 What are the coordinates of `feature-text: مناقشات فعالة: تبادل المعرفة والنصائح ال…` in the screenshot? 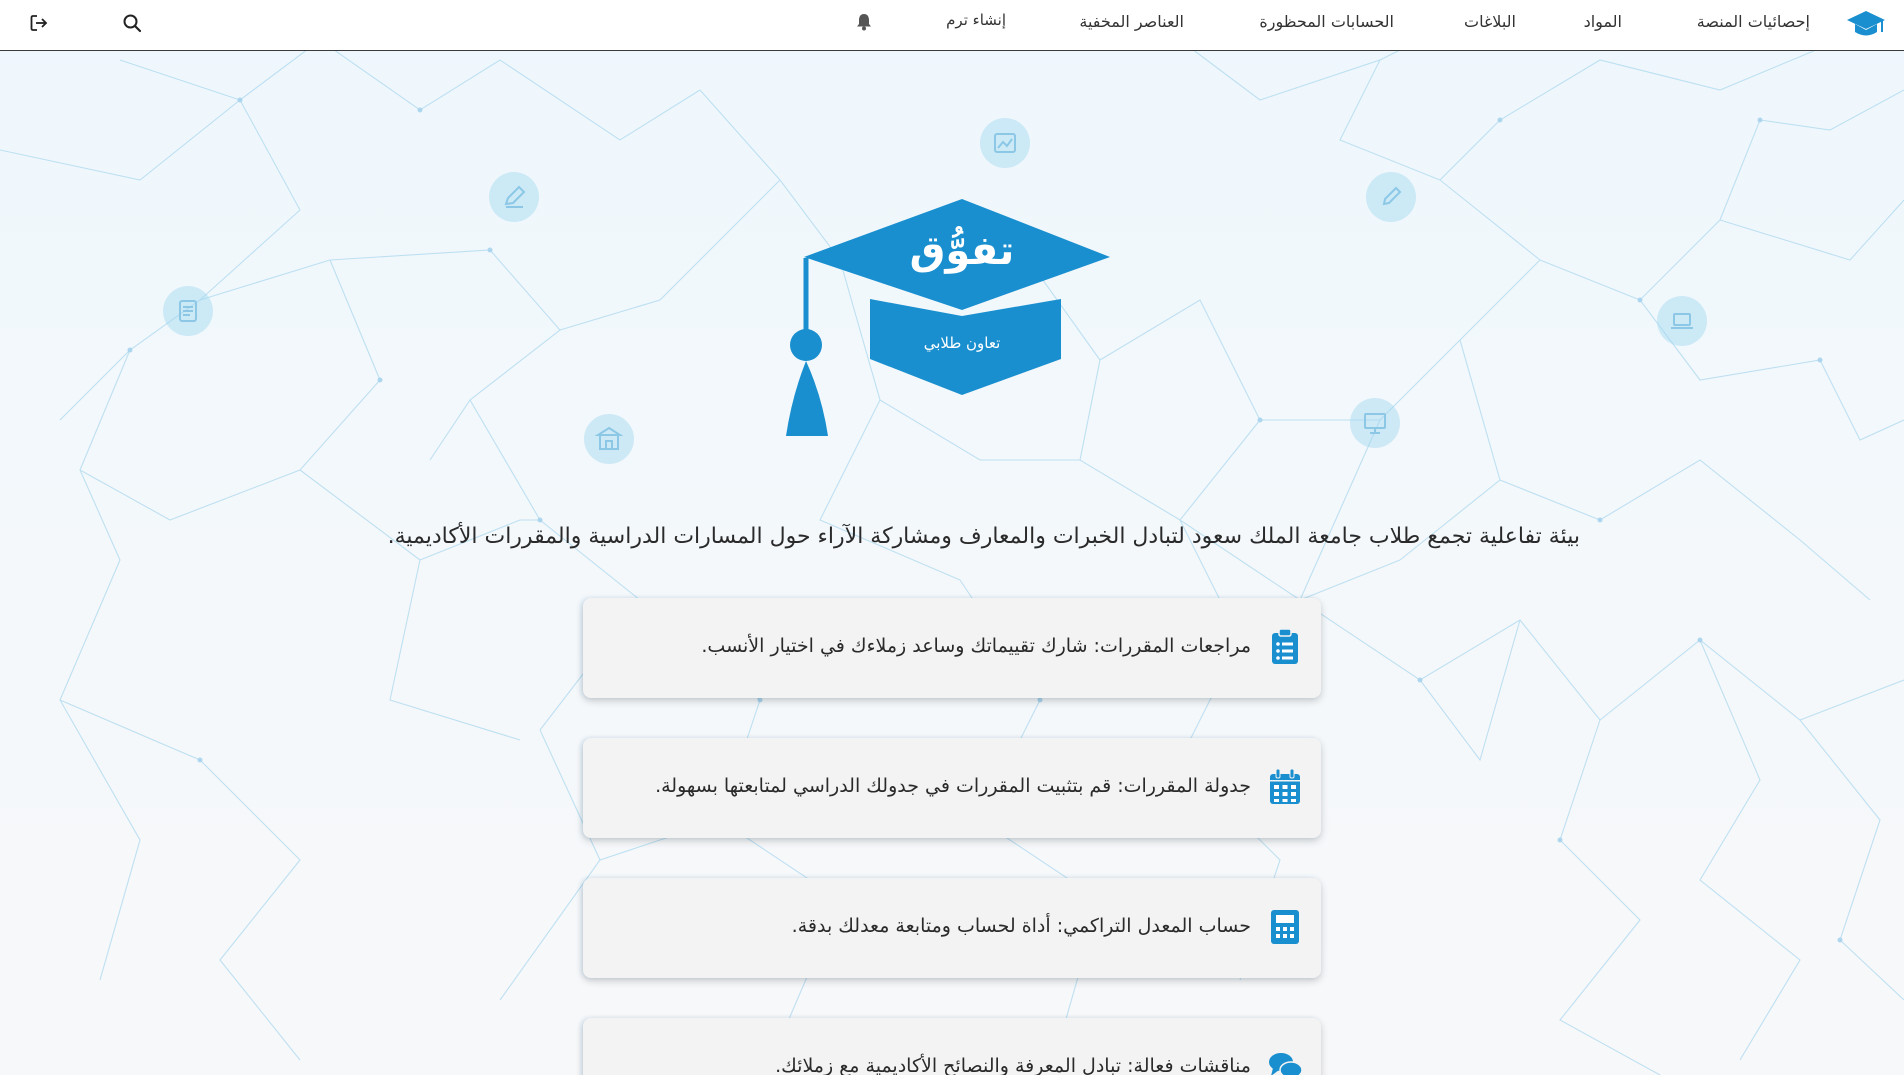 It's located at (1013, 1065).